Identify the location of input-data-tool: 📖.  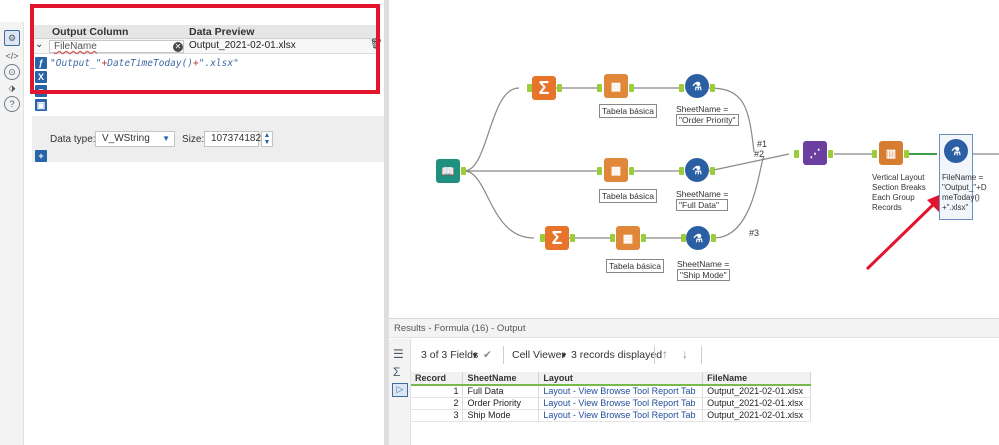
(448, 171).